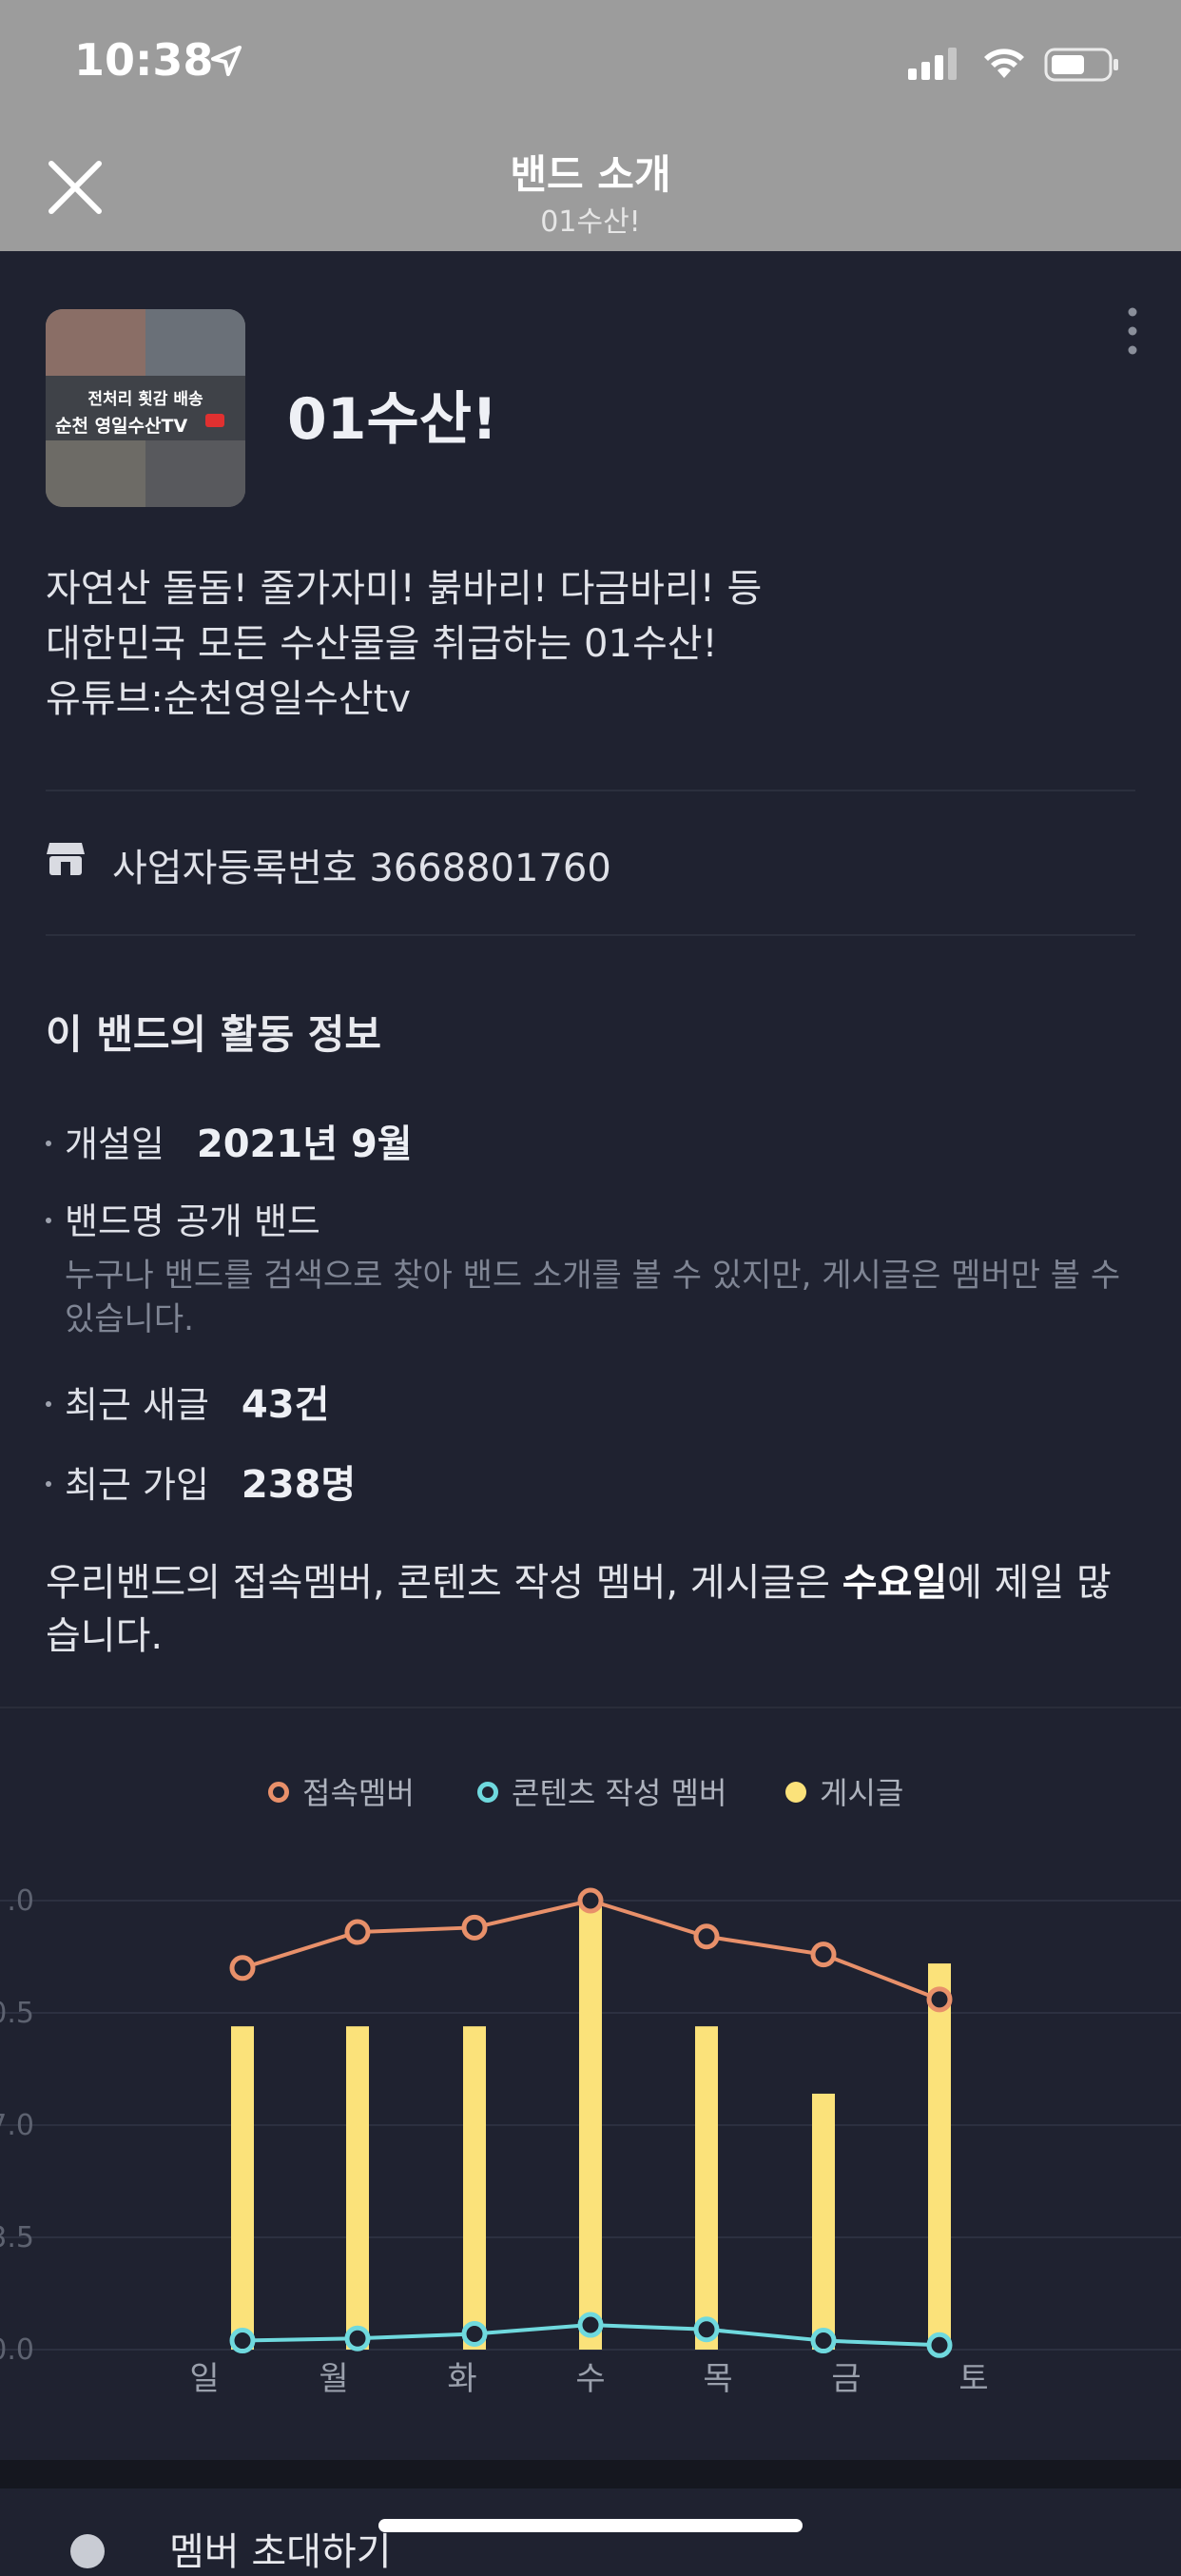 This screenshot has height=2576, width=1181. I want to click on summary-bold-day: 수요일, so click(895, 1583).